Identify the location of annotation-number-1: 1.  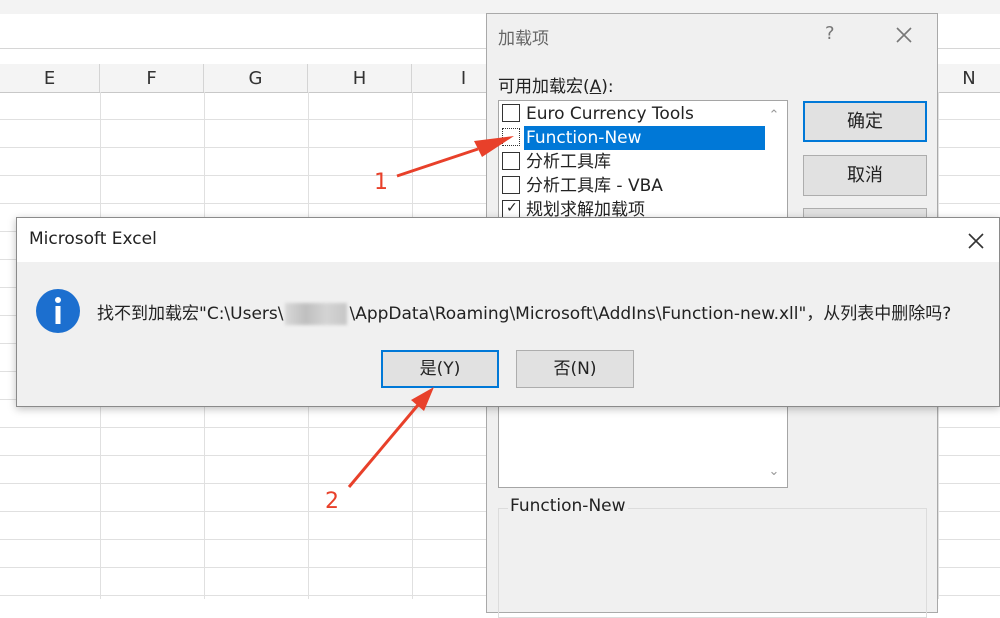
(381, 182).